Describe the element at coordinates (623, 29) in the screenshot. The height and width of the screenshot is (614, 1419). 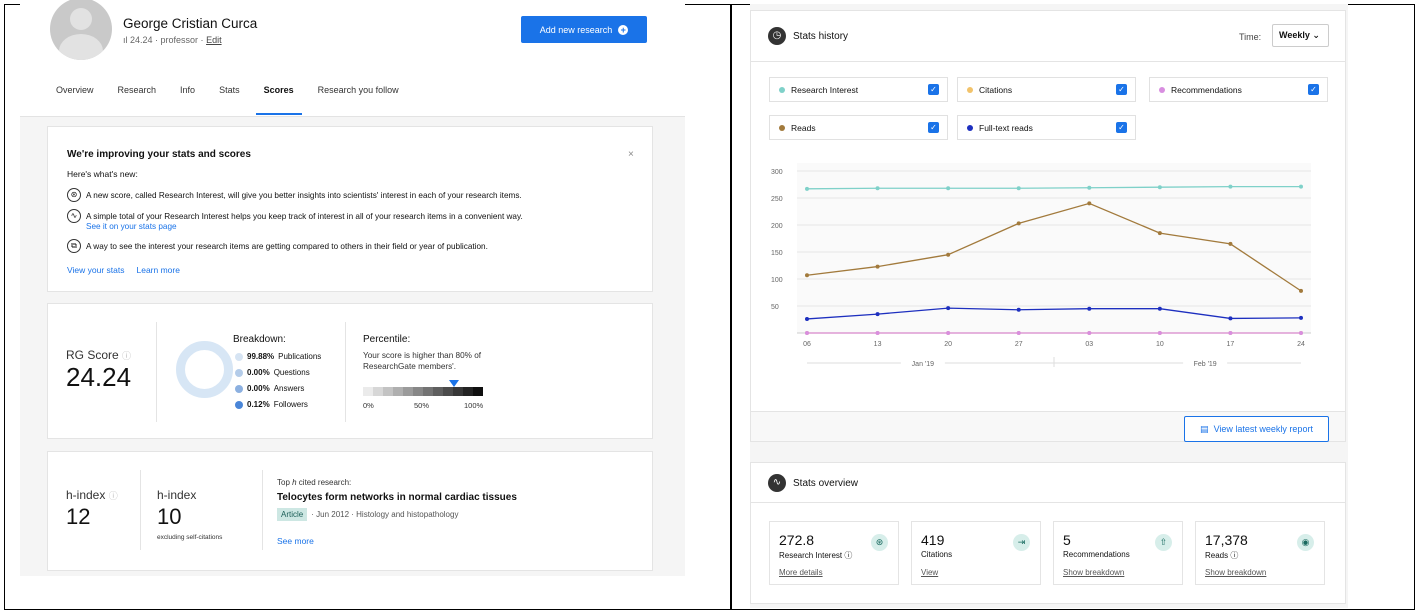
I see `plus-circle-icon: +` at that location.